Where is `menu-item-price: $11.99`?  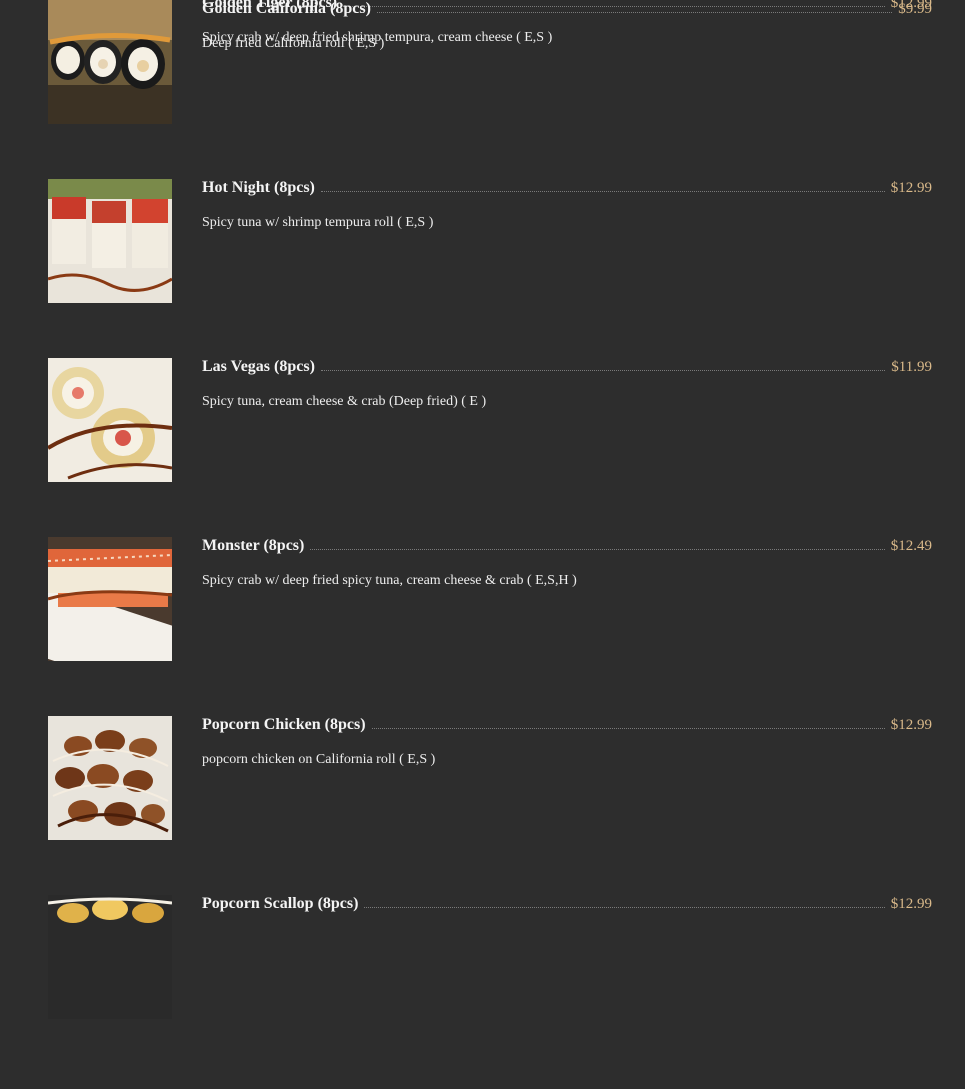 menu-item-price: $11.99 is located at coordinates (911, 367).